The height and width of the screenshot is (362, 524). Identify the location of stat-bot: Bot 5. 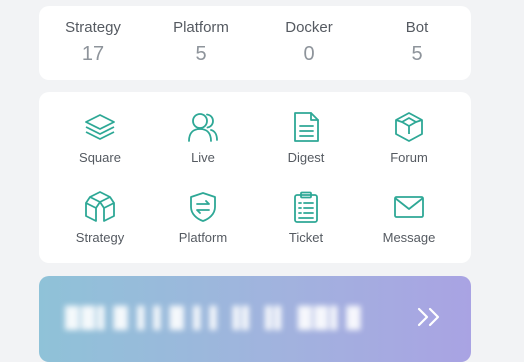
(417, 43).